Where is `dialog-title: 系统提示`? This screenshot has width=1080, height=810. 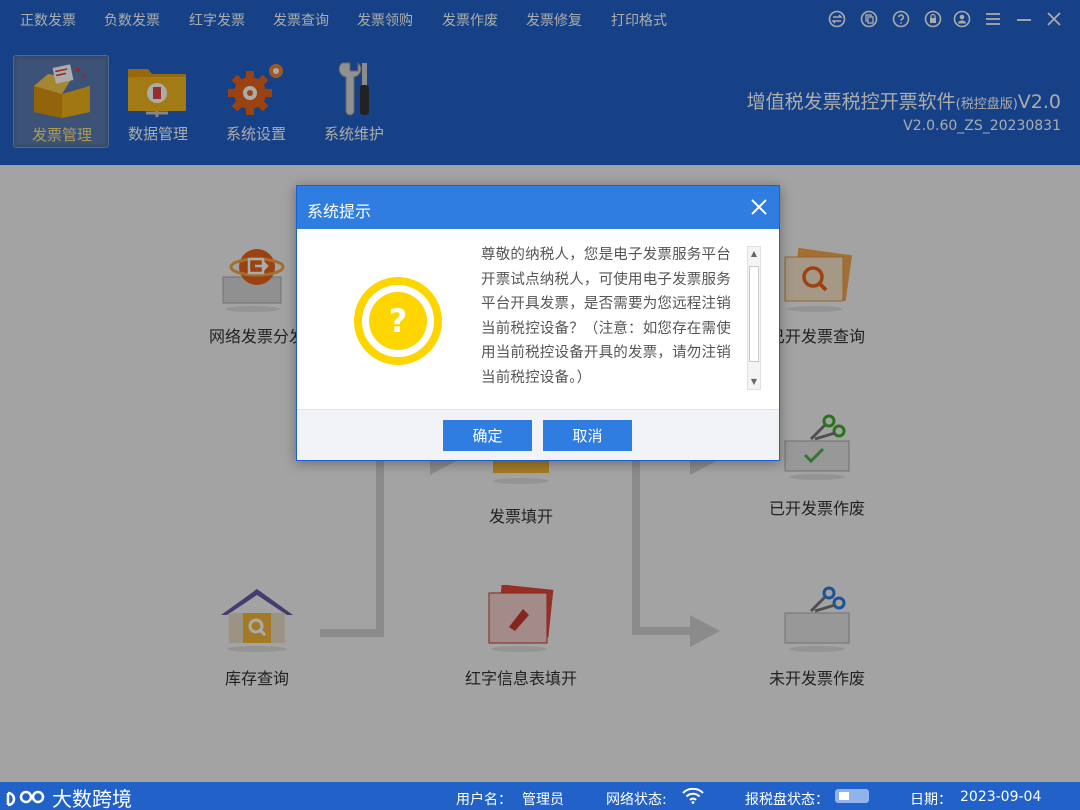 dialog-title: 系统提示 is located at coordinates (339, 211).